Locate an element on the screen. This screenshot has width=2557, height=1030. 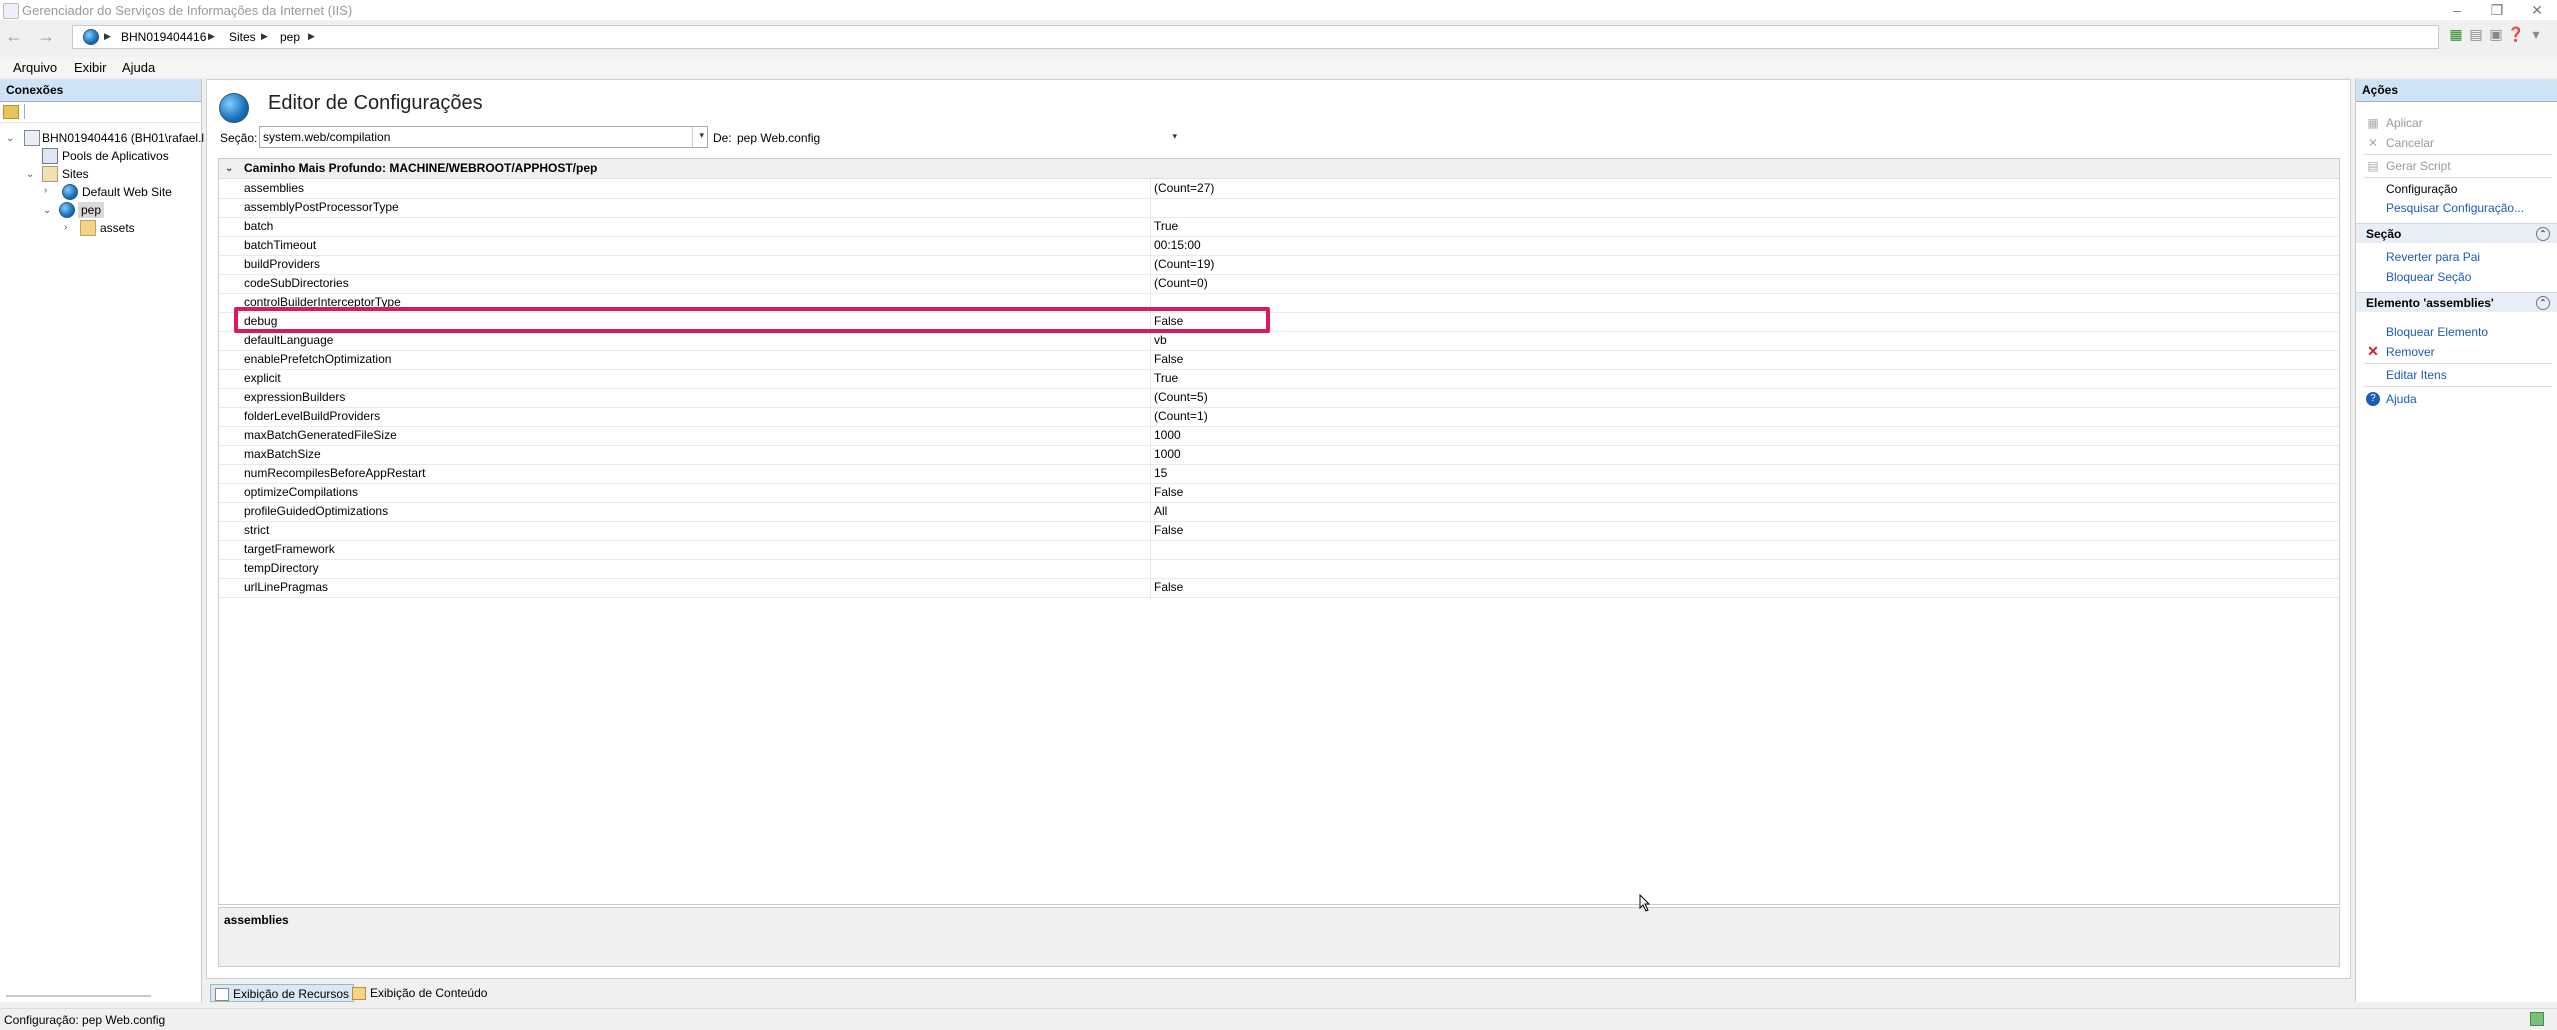
property-value: 15 is located at coordinates (1160, 473).